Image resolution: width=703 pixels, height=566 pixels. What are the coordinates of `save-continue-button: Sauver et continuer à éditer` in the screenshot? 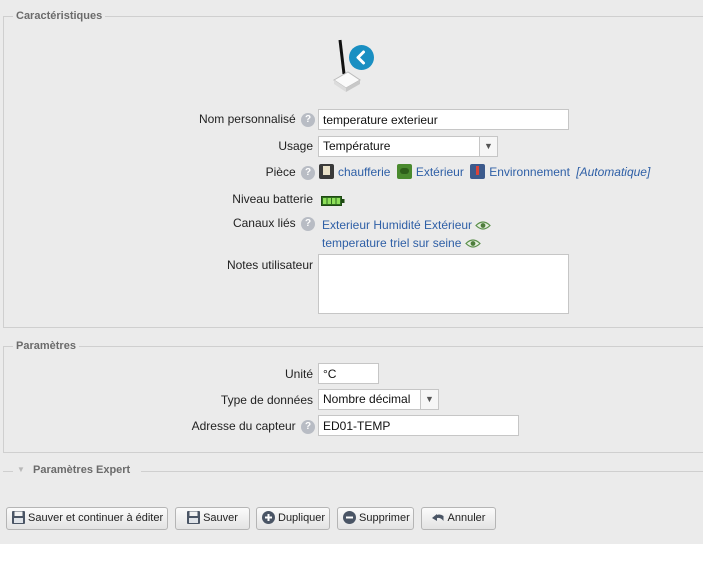 It's located at (87, 518).